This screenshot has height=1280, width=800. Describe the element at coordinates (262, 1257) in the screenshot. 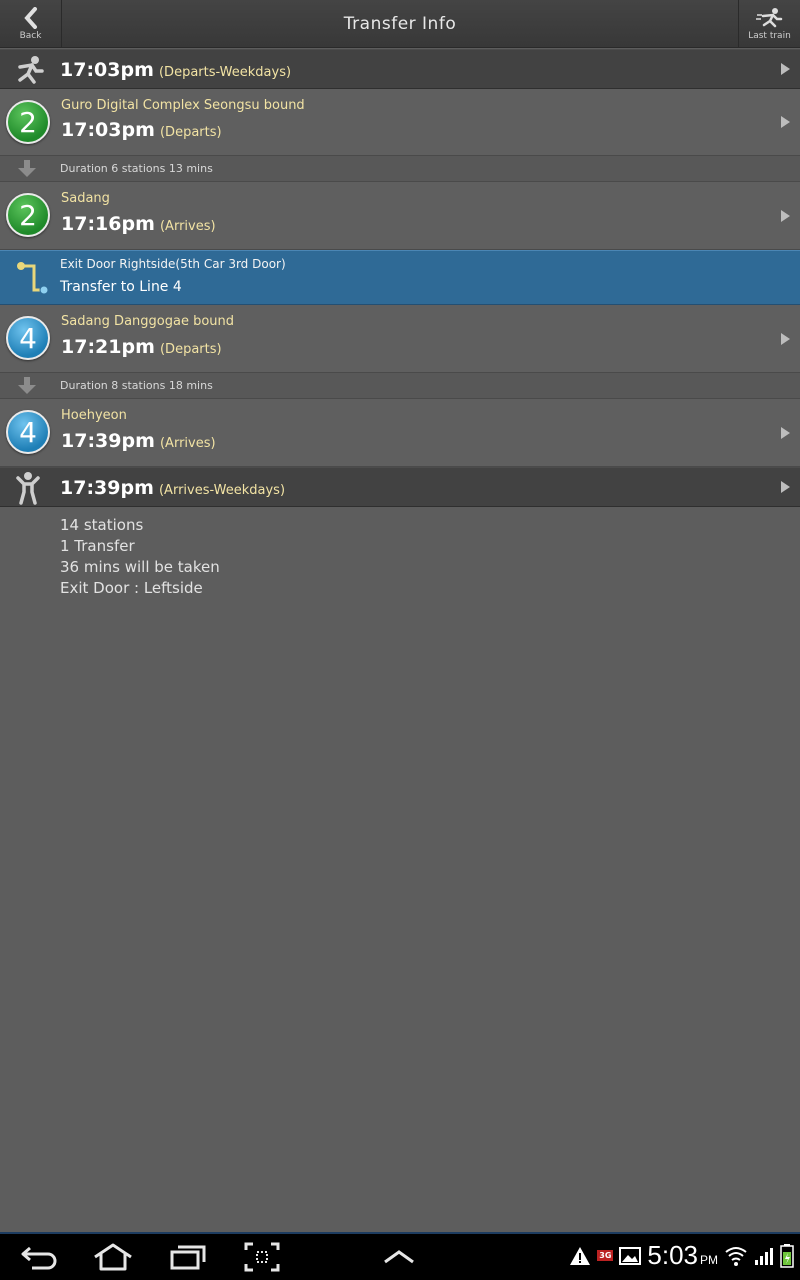

I see `screenshot-icon` at that location.